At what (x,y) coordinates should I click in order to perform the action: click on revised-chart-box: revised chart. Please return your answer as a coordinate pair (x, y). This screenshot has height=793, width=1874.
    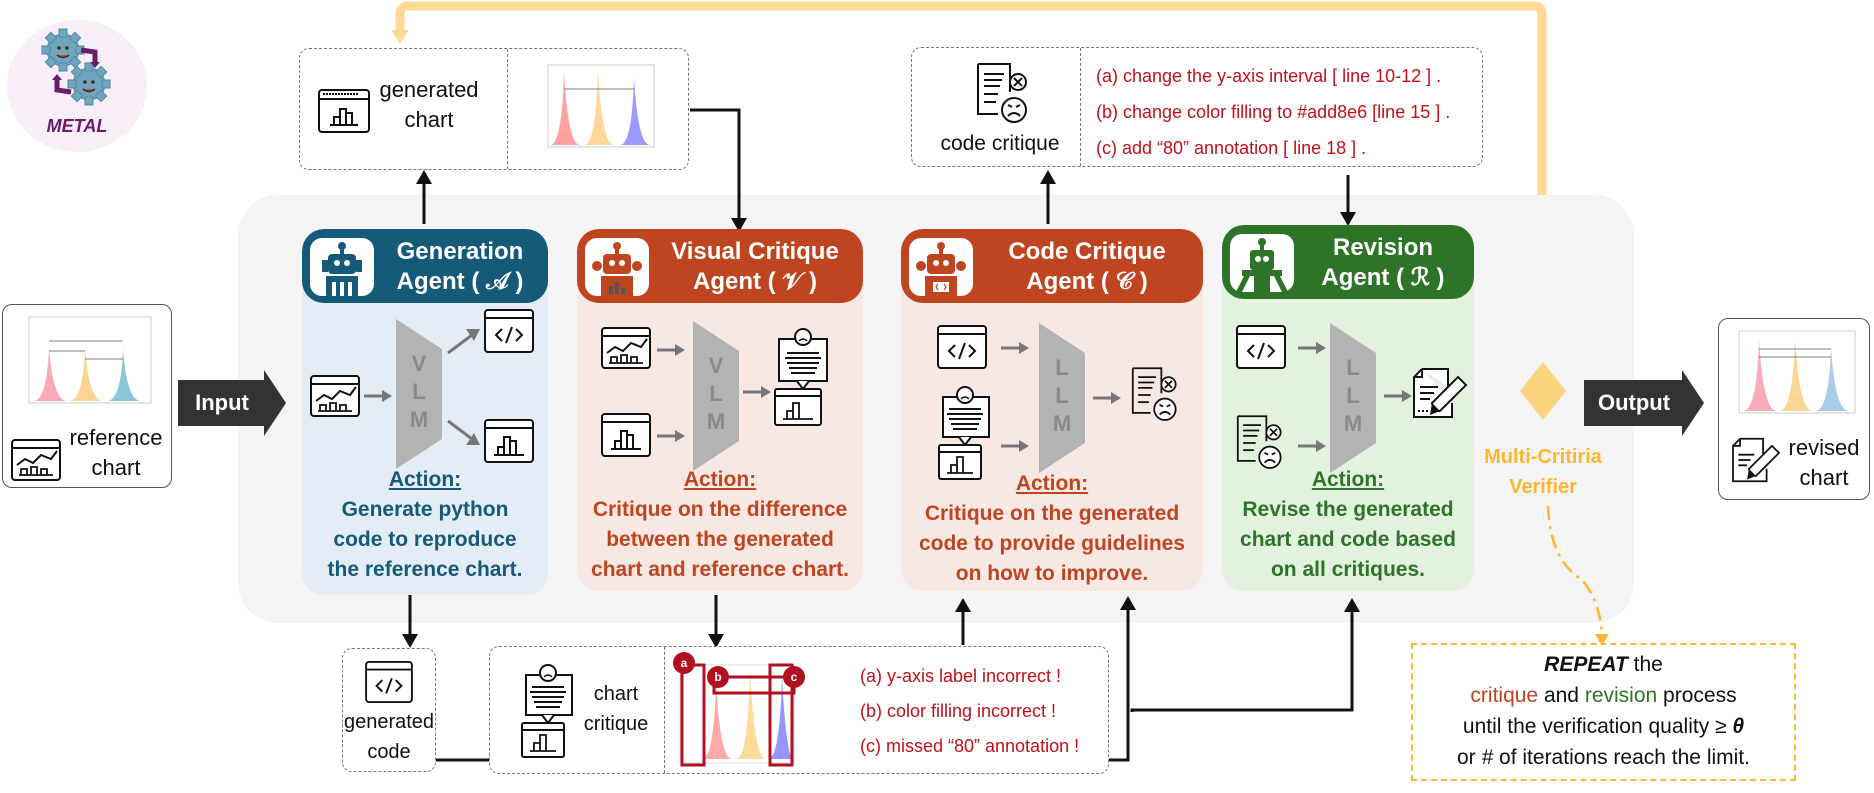
    Looking at the image, I should click on (1794, 409).